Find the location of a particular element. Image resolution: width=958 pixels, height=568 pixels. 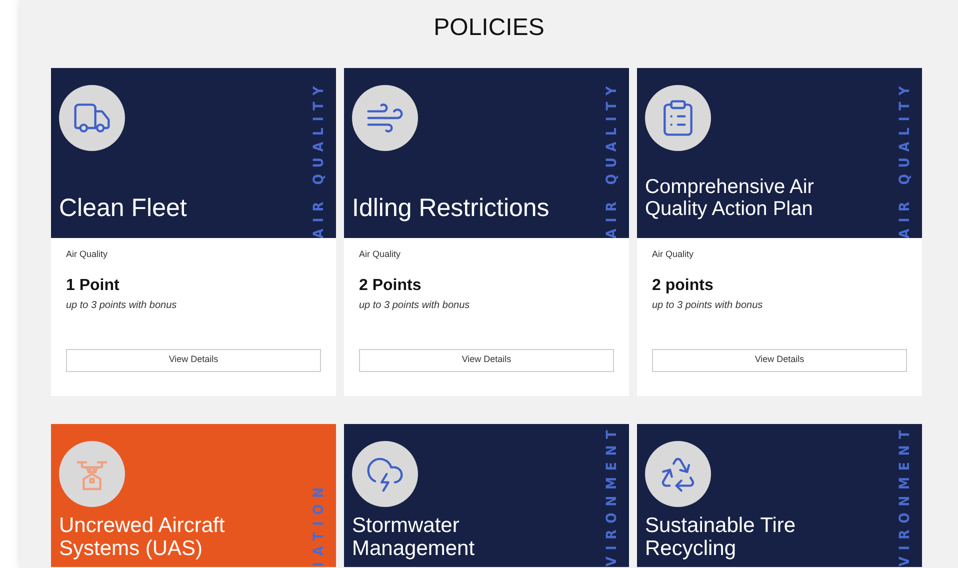

points-text: 1 Point is located at coordinates (93, 286).